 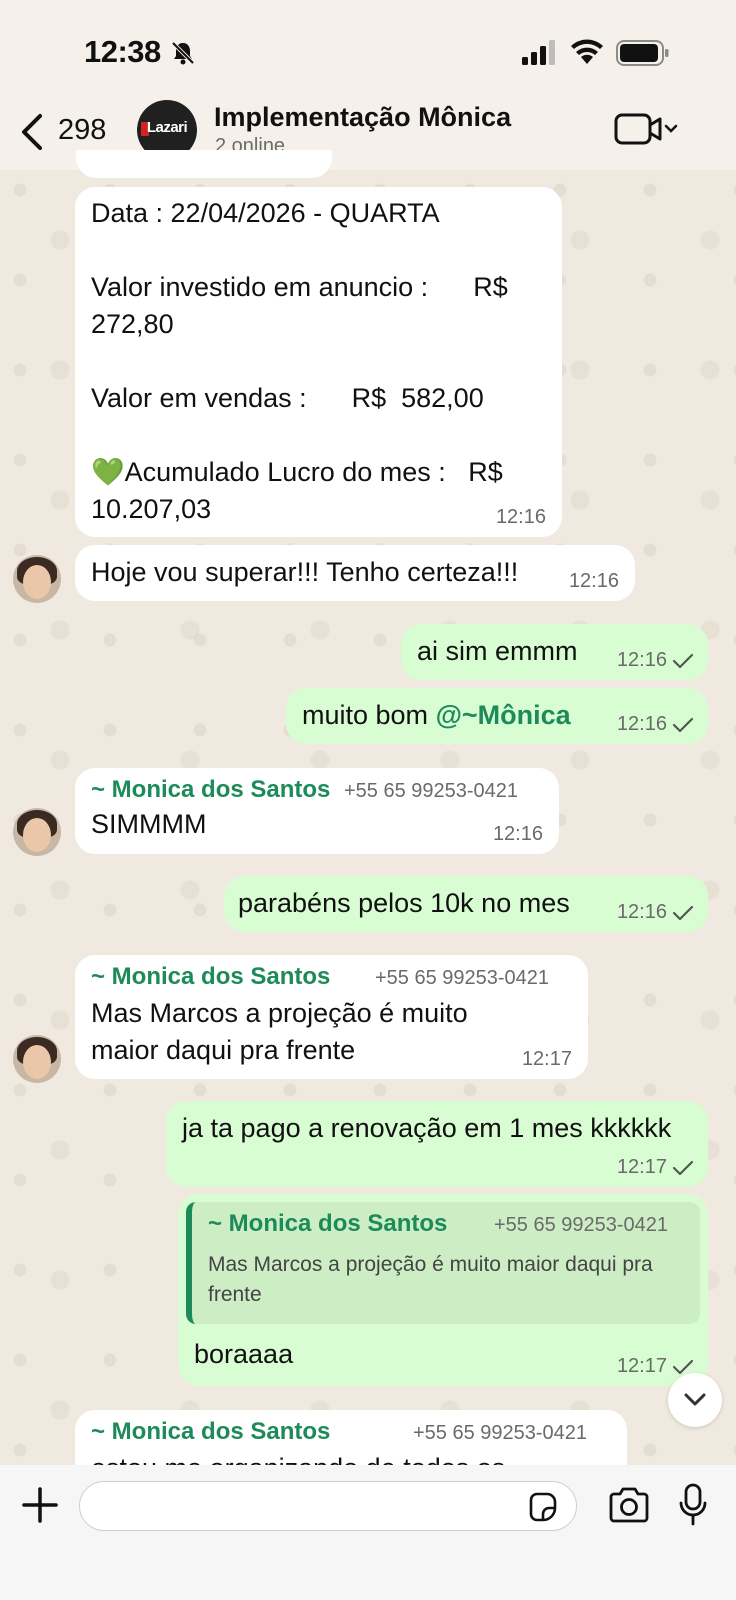 I want to click on mention-link: @~Mônica, so click(x=503, y=715).